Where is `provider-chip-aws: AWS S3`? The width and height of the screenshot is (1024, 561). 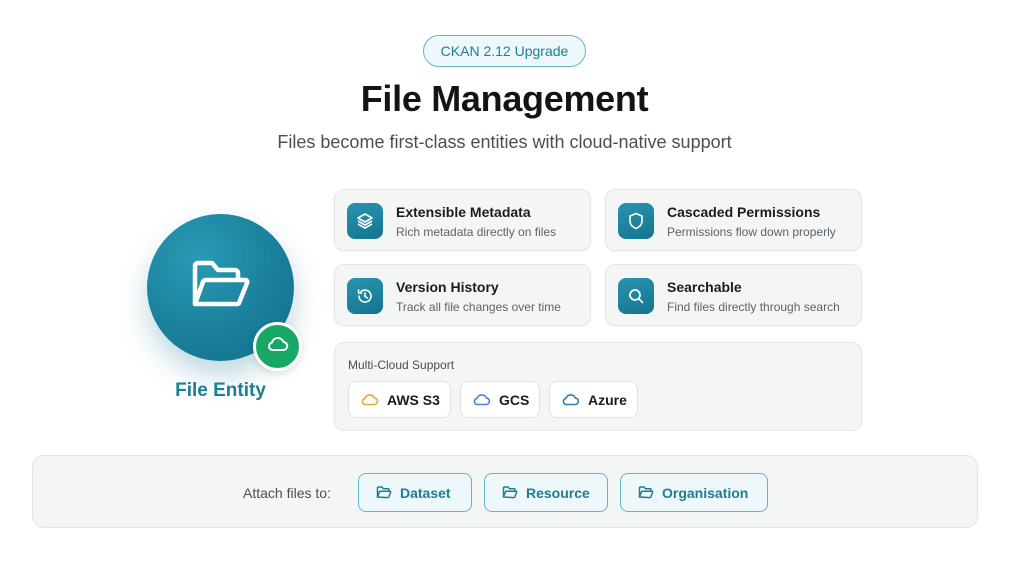 provider-chip-aws: AWS S3 is located at coordinates (399, 399).